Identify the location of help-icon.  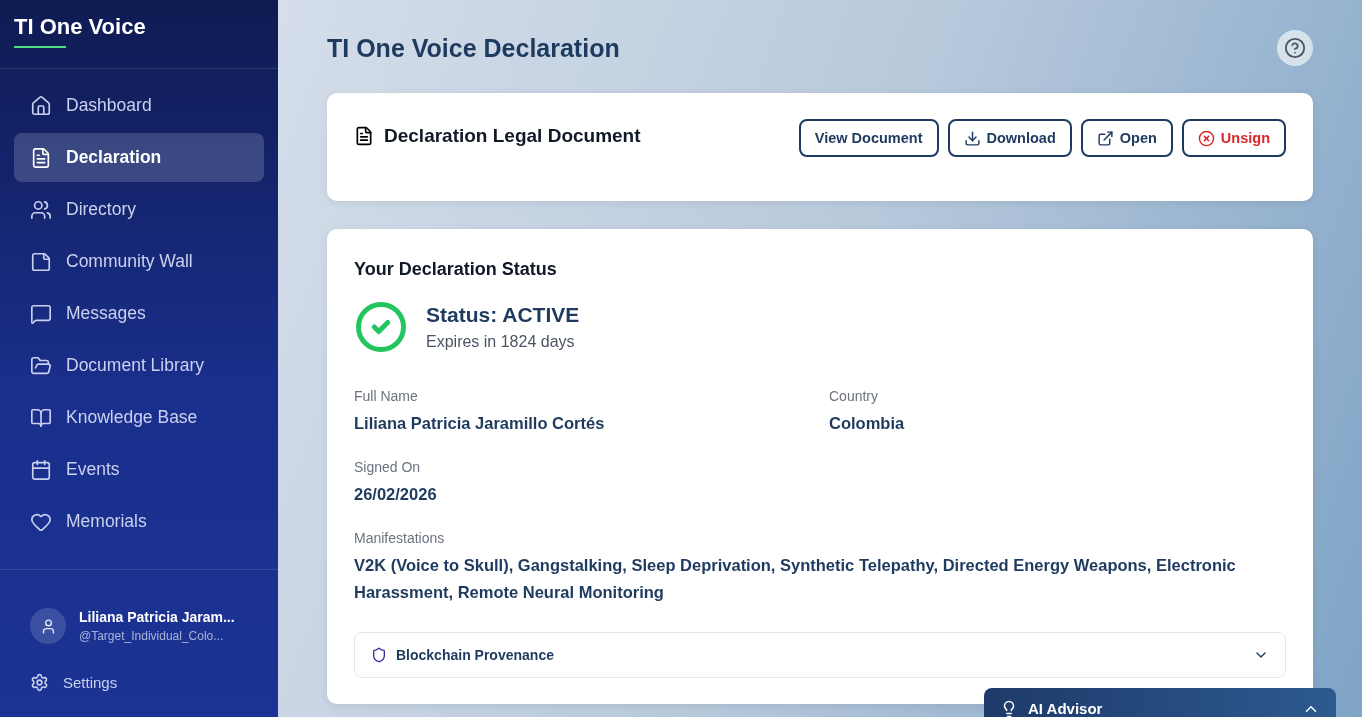
(1295, 48).